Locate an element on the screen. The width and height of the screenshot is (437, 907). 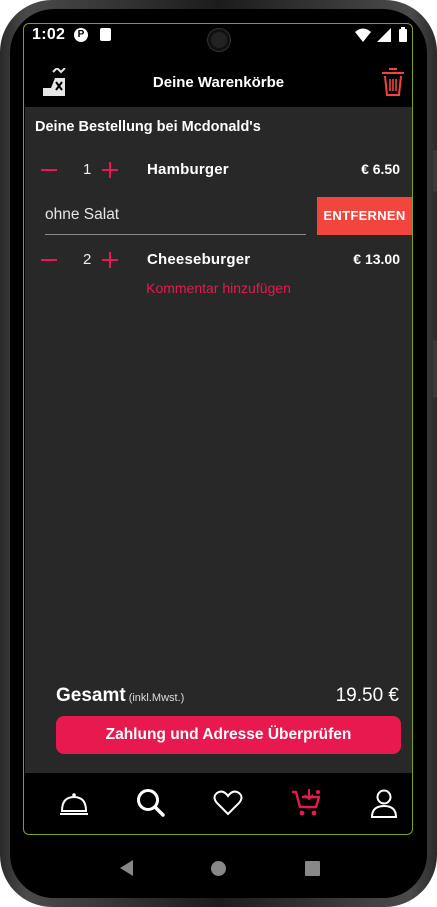
item-price: € 6.50 is located at coordinates (380, 169).